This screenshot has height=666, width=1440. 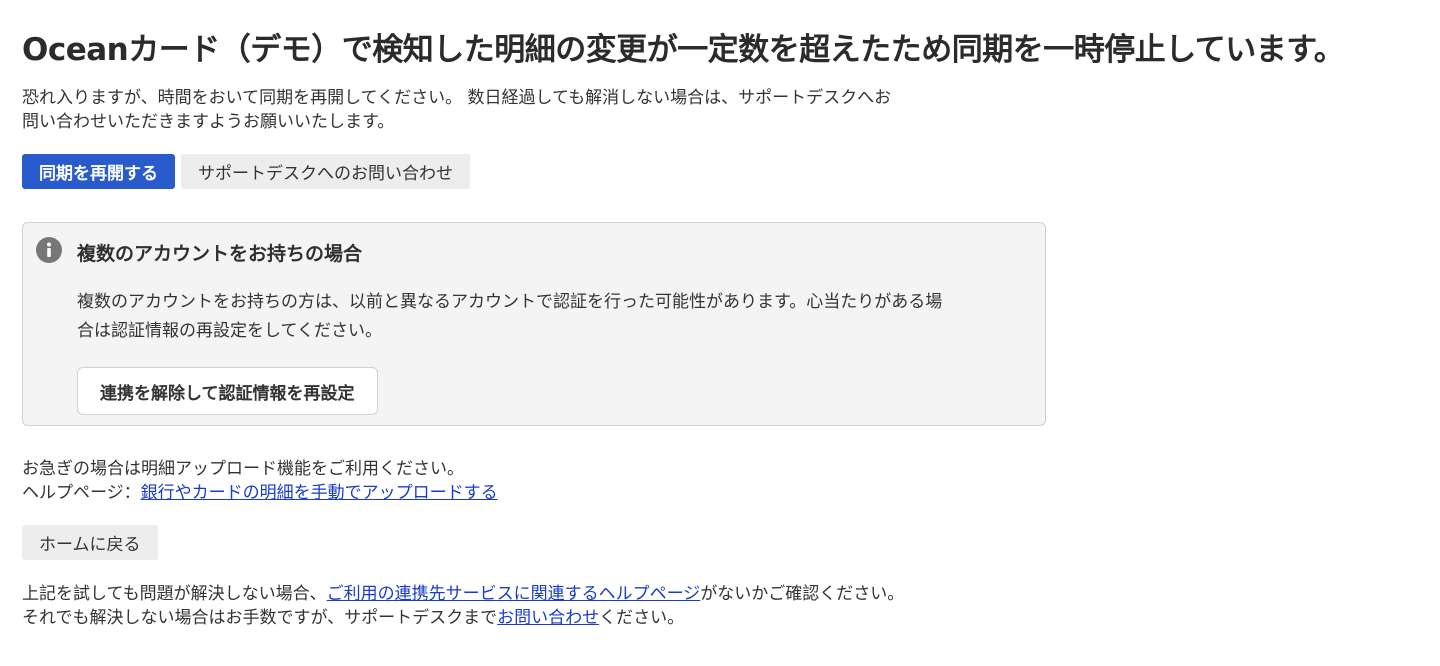 I want to click on reset-credentials-button: 連携を解除して認証情報を再設定, so click(x=227, y=391).